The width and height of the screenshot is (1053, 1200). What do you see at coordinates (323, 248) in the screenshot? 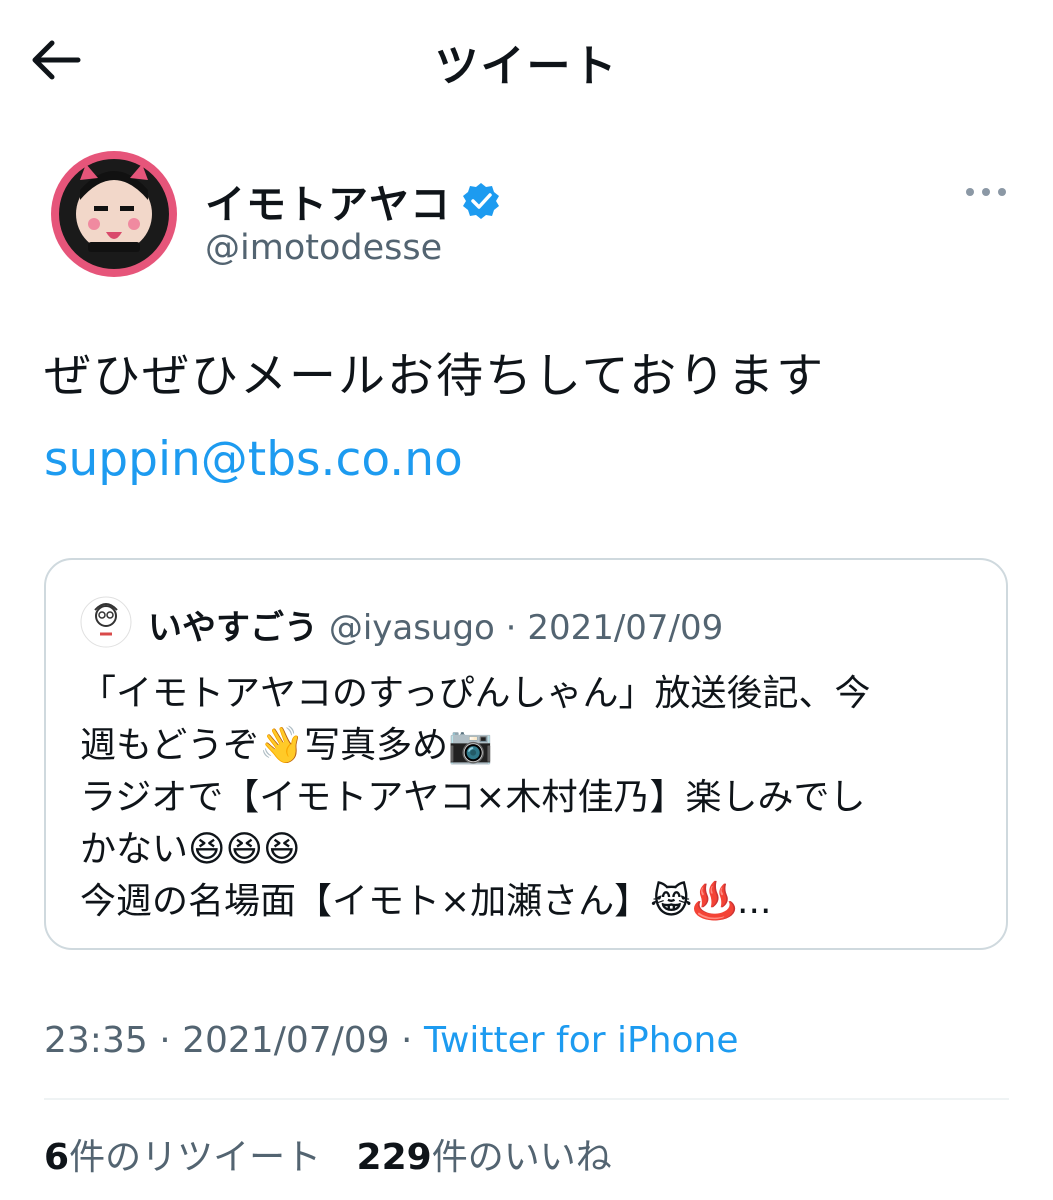
I see `author-handle: @imotodesse` at bounding box center [323, 248].